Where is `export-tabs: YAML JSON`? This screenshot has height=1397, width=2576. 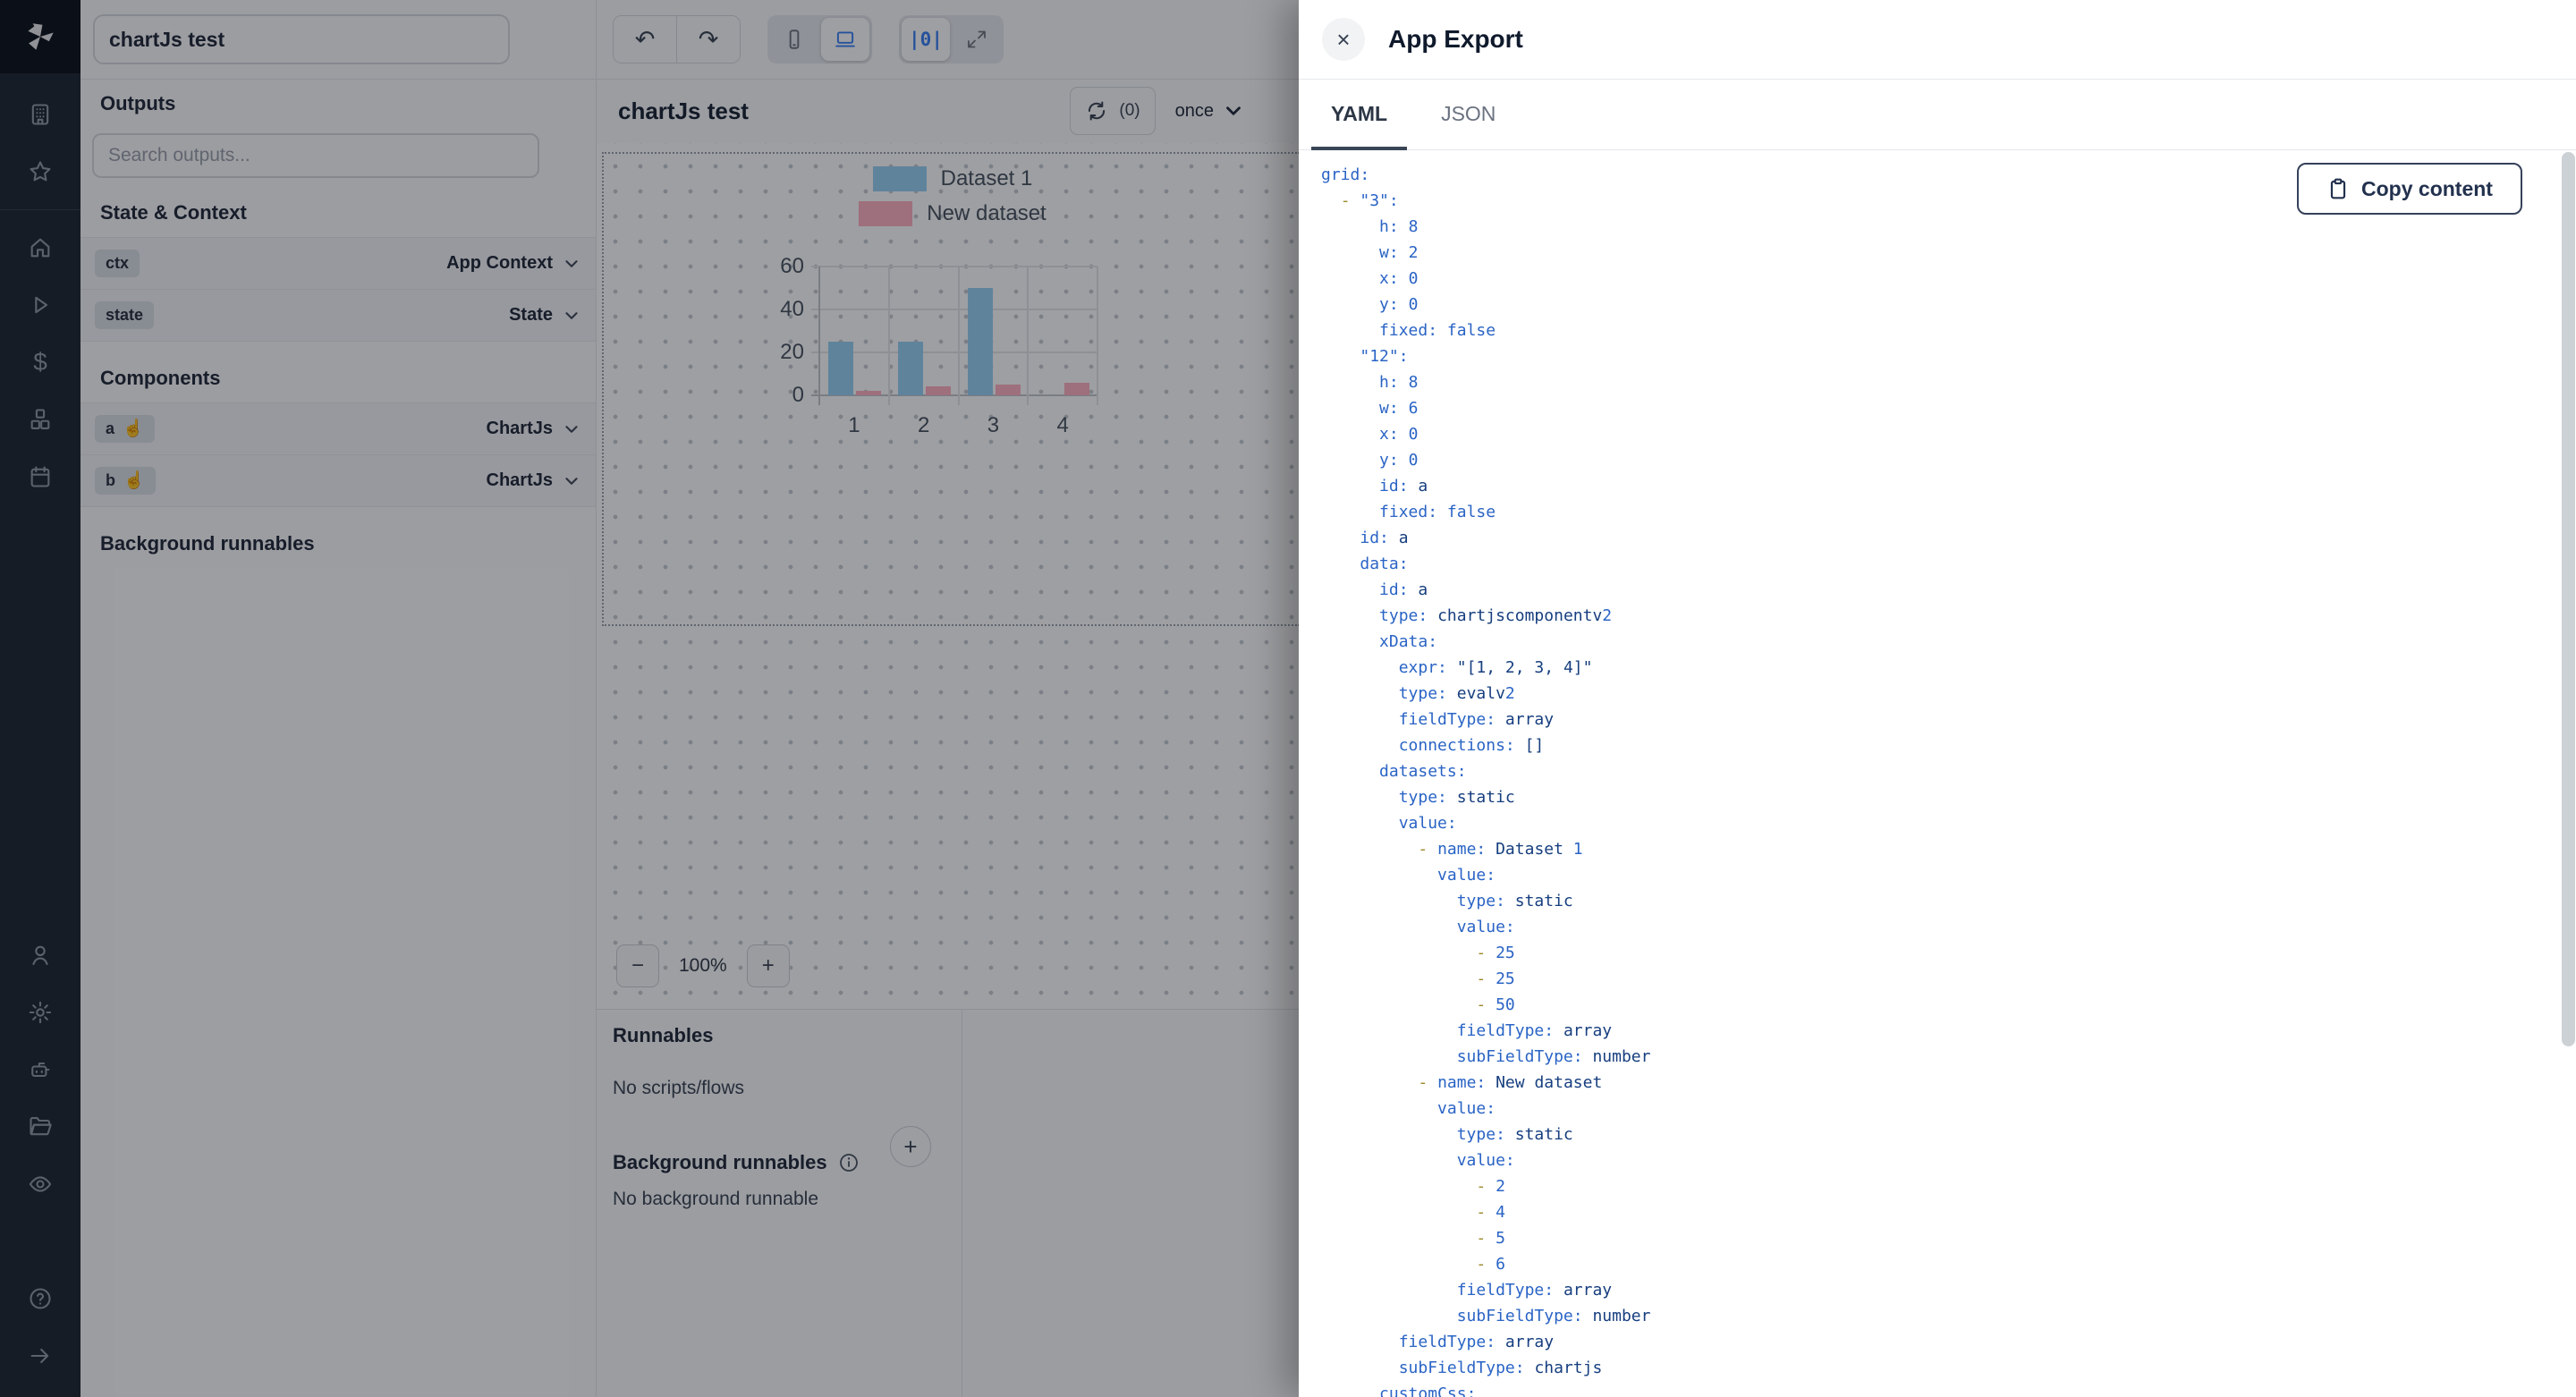 export-tabs: YAML JSON is located at coordinates (1937, 115).